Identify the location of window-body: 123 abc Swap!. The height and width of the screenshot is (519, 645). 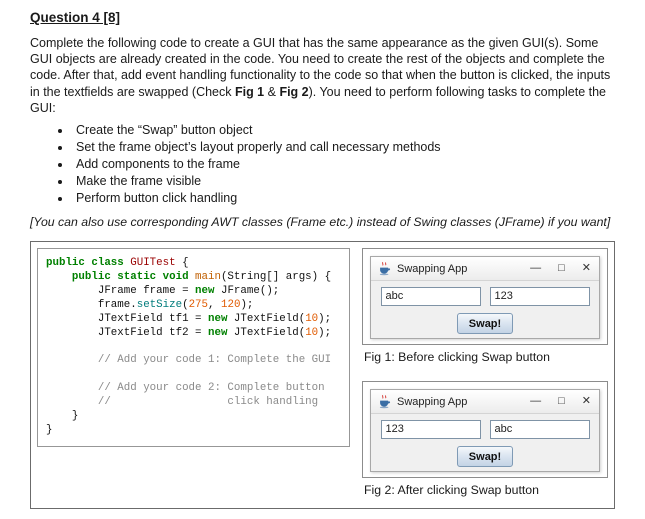
(485, 442).